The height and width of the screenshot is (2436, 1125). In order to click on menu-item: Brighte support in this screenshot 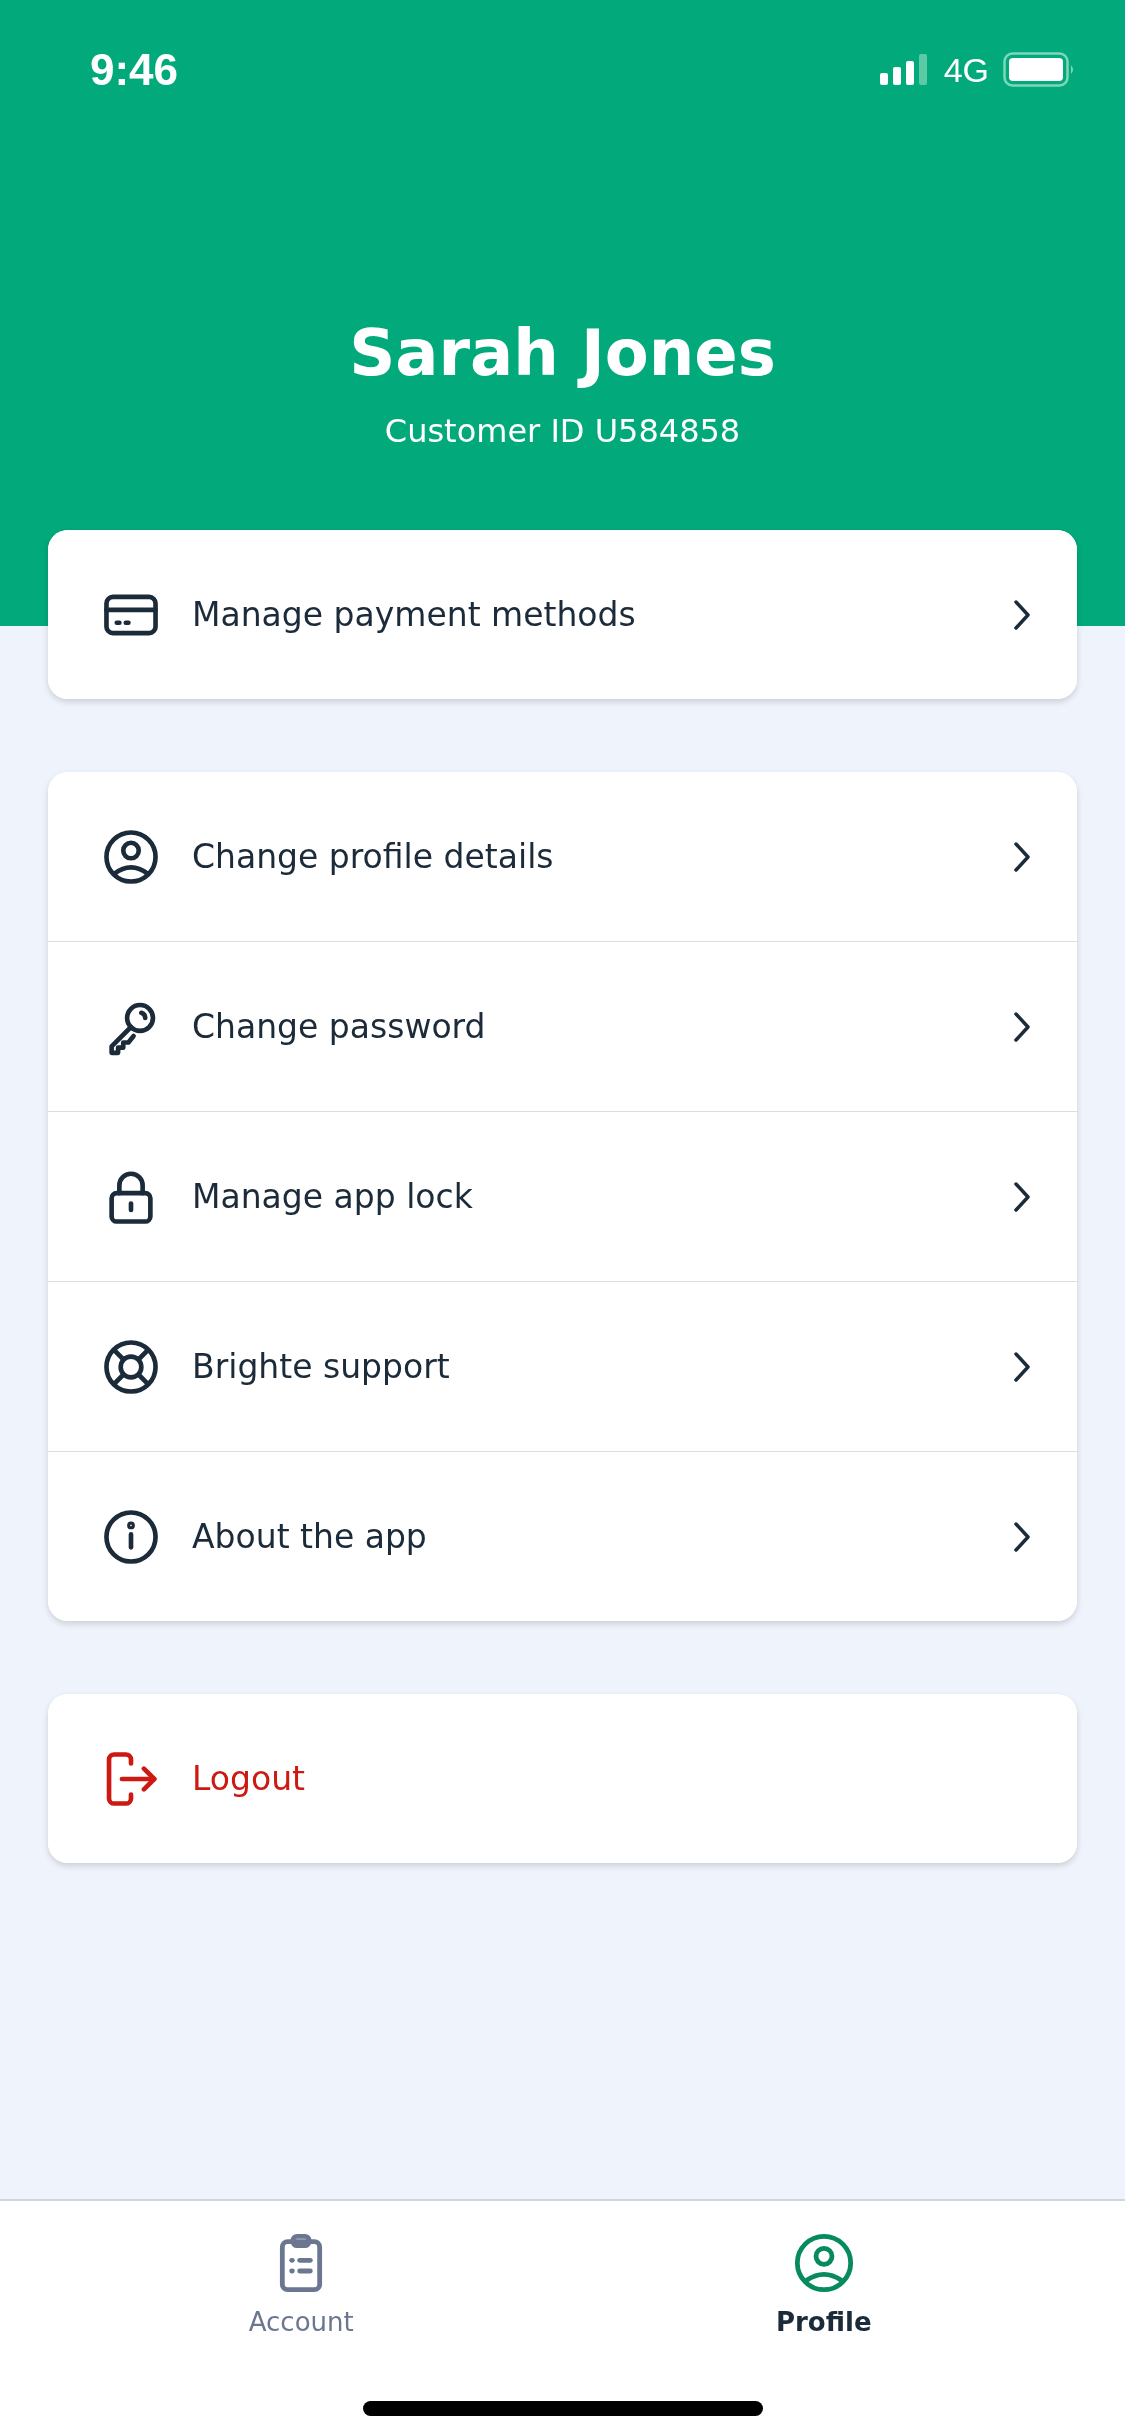, I will do `click(562, 1366)`.